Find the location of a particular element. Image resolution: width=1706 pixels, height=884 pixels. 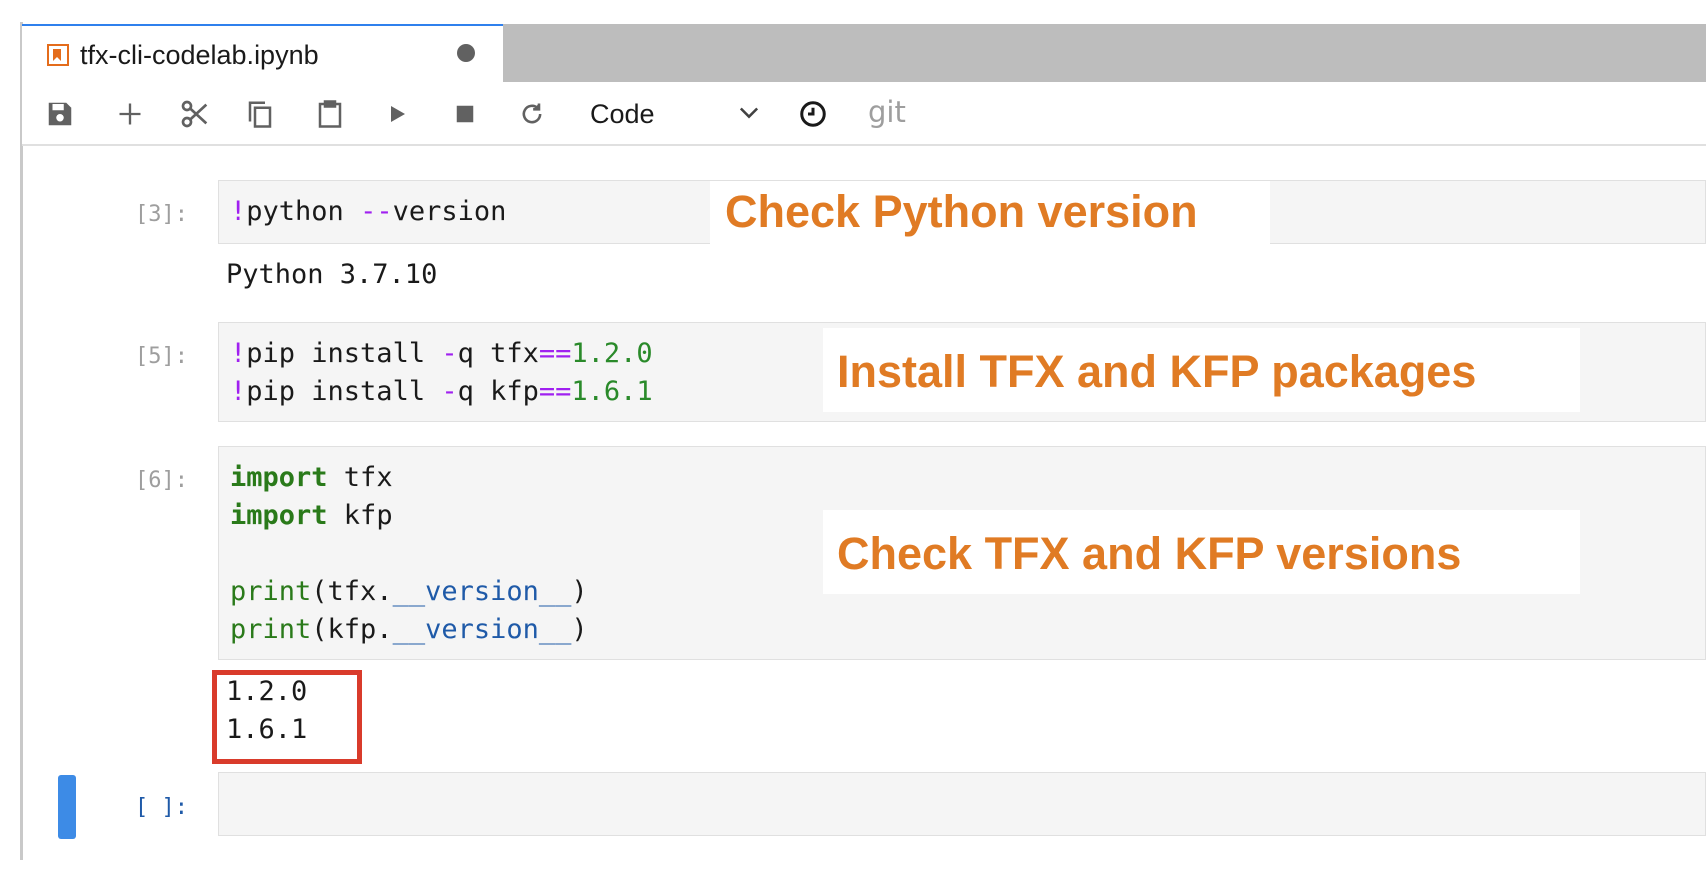

chevron-down-icon is located at coordinates (749, 114).